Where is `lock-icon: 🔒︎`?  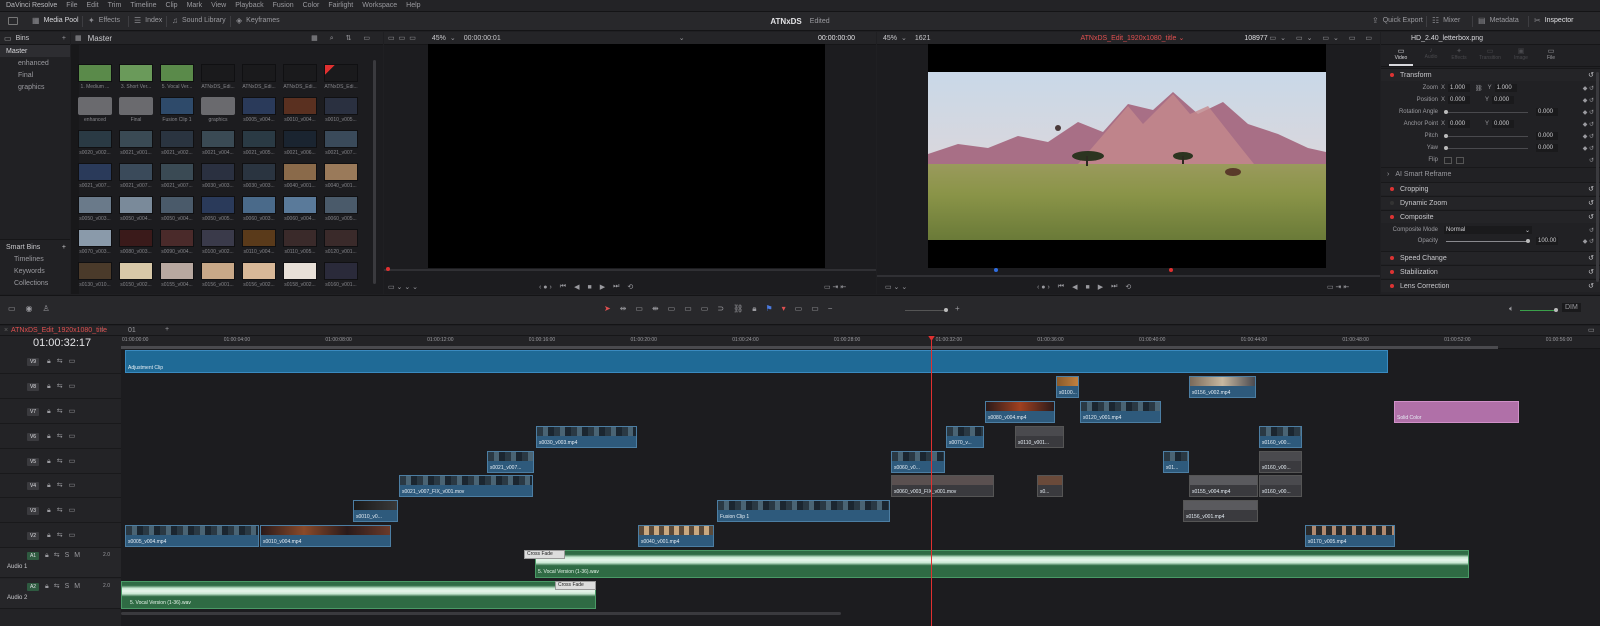 lock-icon: 🔒︎ is located at coordinates (758, 308).